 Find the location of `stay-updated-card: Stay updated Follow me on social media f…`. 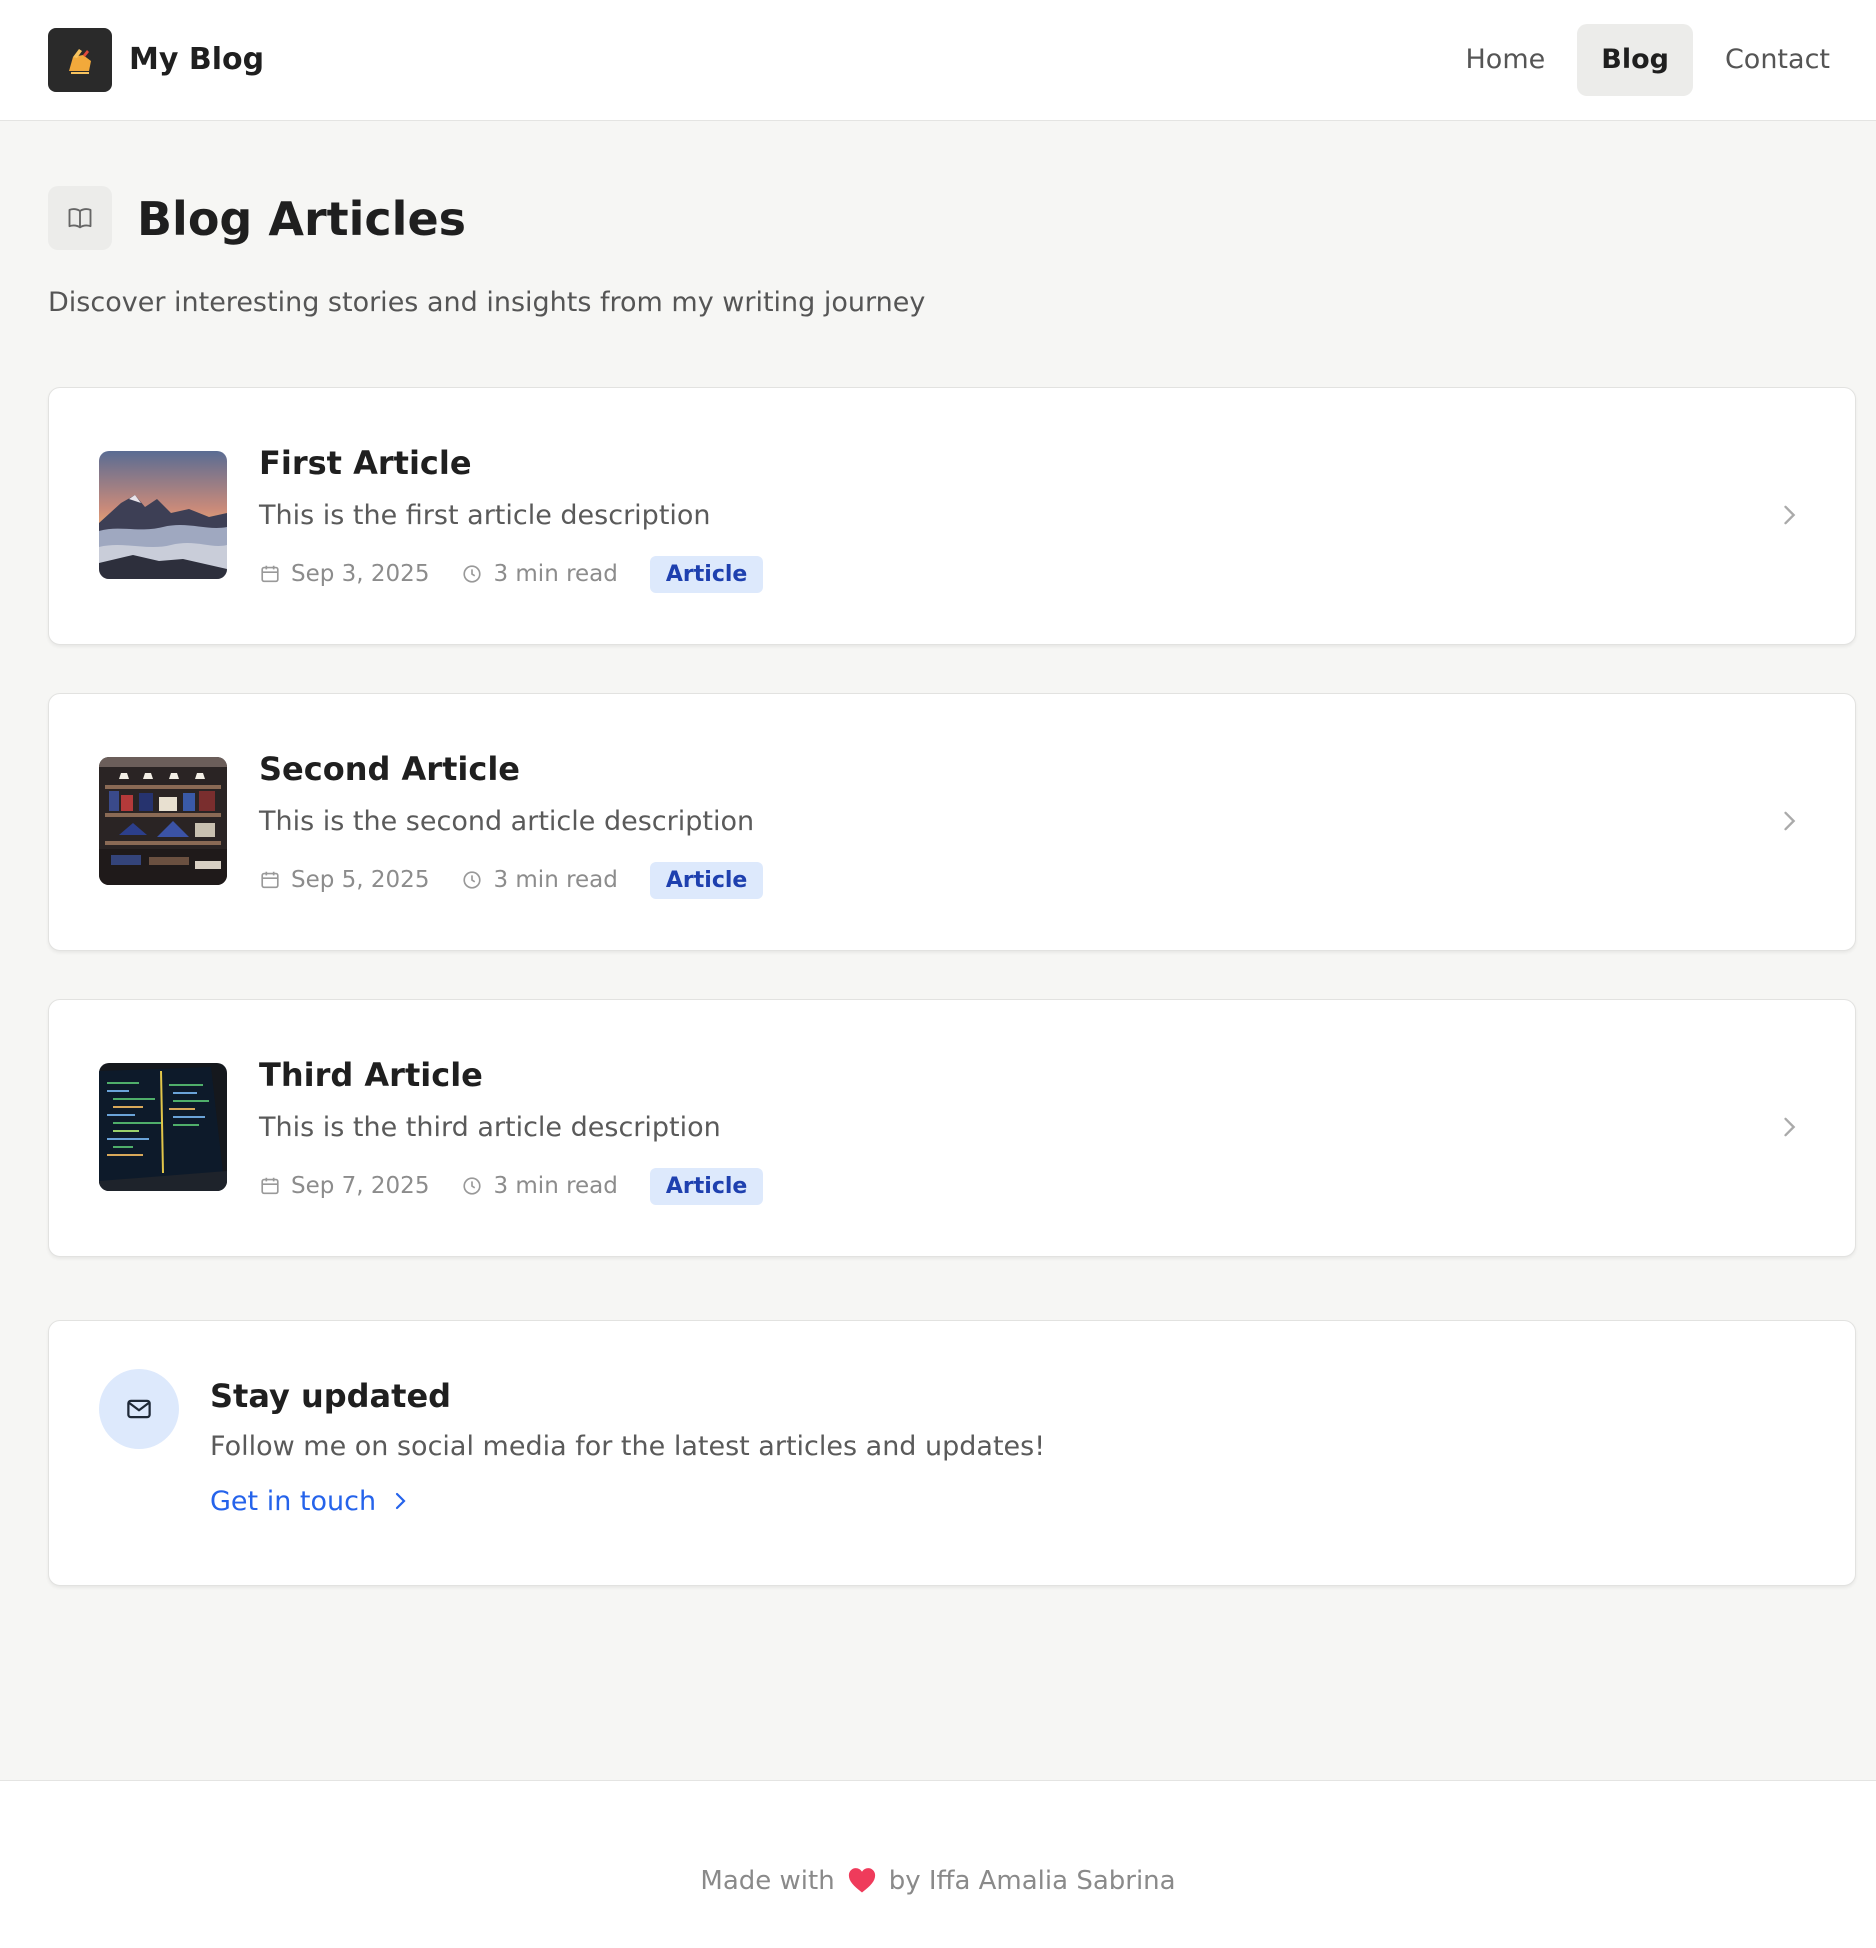

stay-updated-card: Stay updated Follow me on social media f… is located at coordinates (952, 1453).